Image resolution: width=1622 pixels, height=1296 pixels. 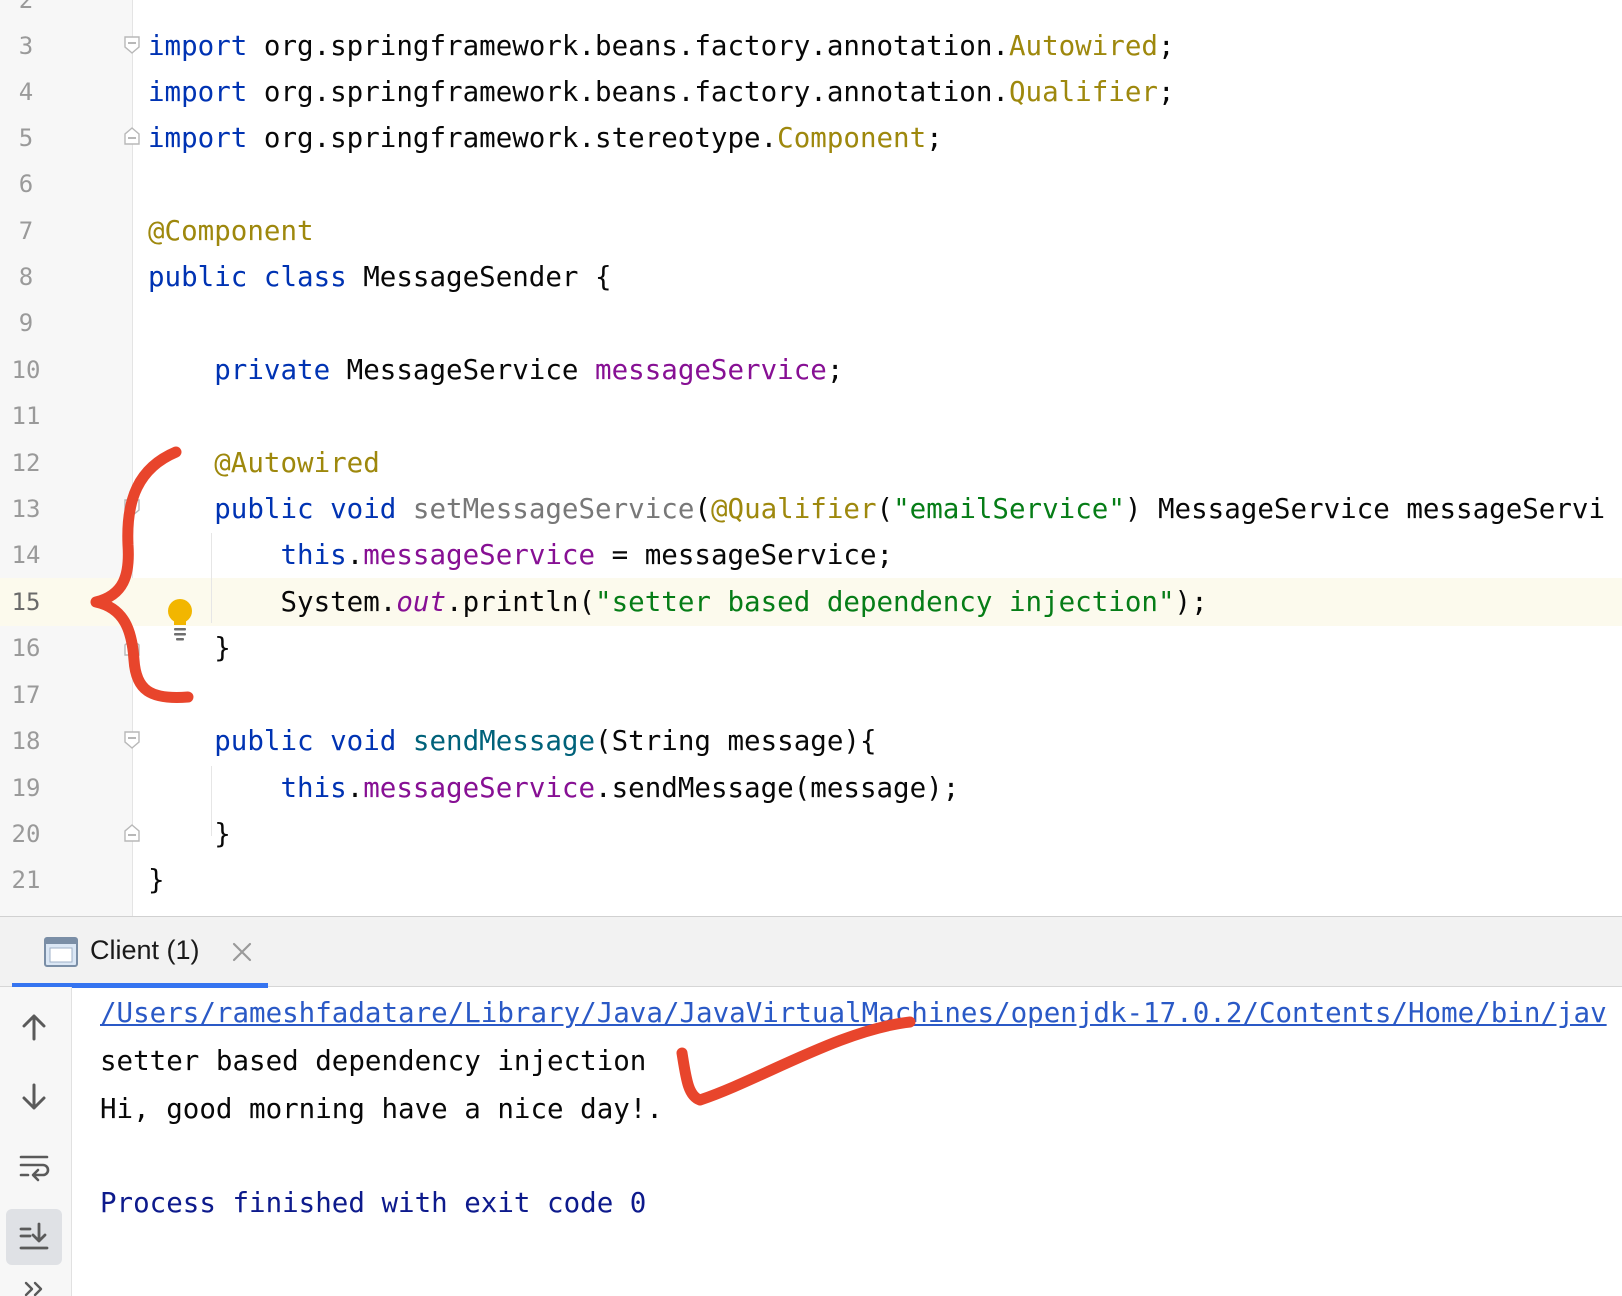 What do you see at coordinates (26, 184) in the screenshot?
I see `line-number: 6` at bounding box center [26, 184].